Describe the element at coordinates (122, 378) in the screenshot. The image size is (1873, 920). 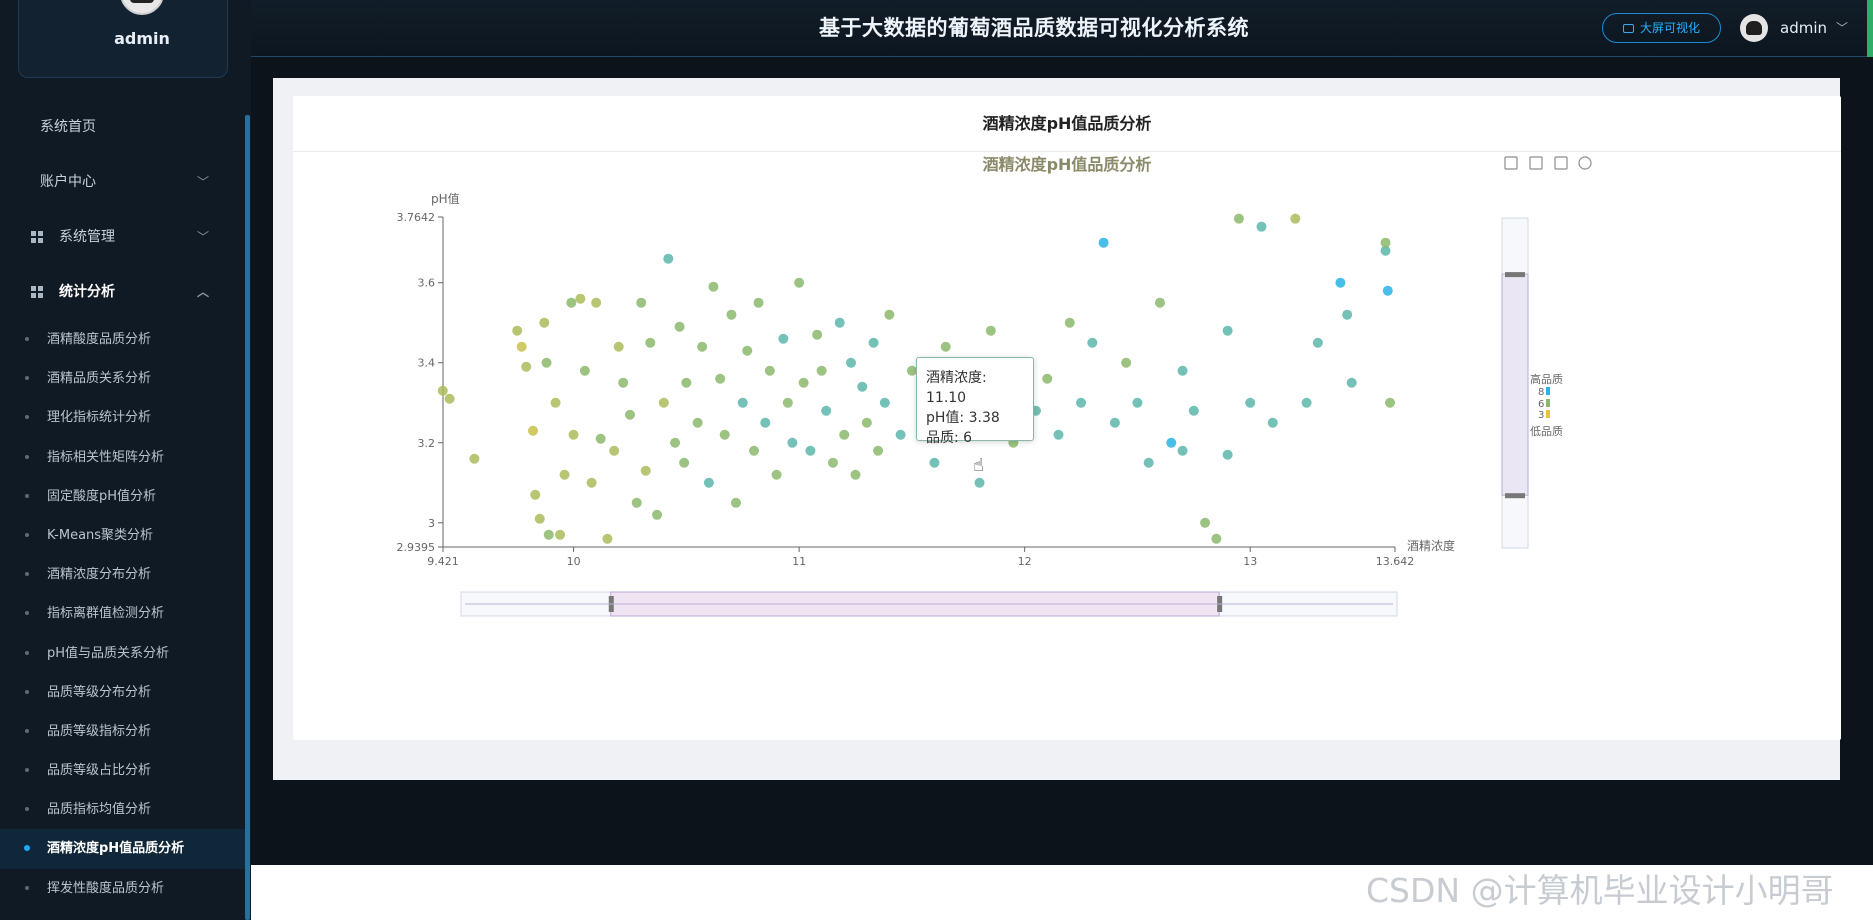
I see `submenu-item: 酒精品质关系分析` at that location.